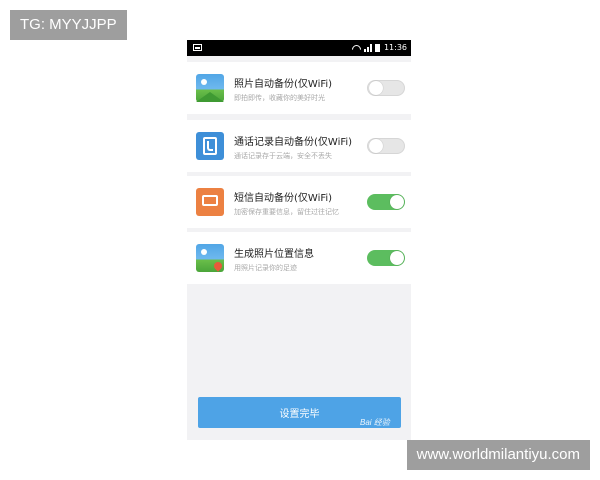  Describe the element at coordinates (283, 156) in the screenshot. I see `setting-subtitle: 通话记录存于云端，安全不丢失` at that location.